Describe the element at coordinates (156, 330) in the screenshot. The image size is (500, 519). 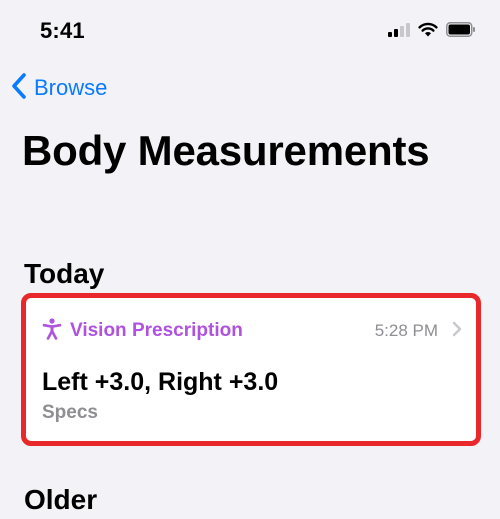
I see `card-category-title: Vision Prescription` at that location.